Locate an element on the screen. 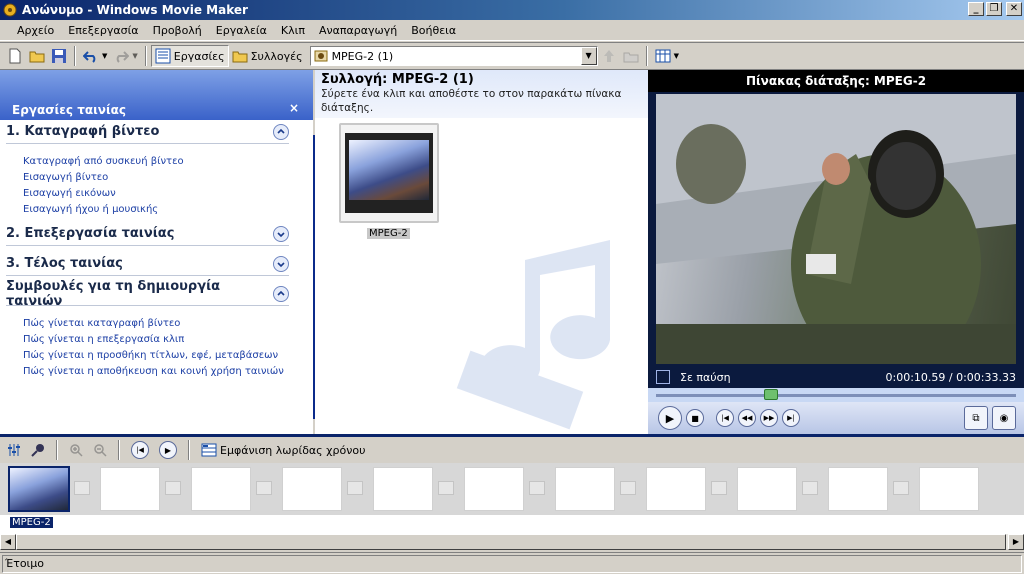 The height and width of the screenshot is (574, 1024). collection-select: MPEG-2 (1) ▼ is located at coordinates (453, 56).